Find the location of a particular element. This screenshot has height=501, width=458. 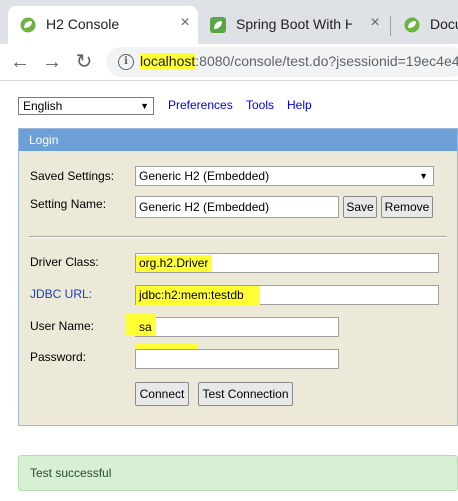

forward-arrow-icon: → is located at coordinates (52, 62).